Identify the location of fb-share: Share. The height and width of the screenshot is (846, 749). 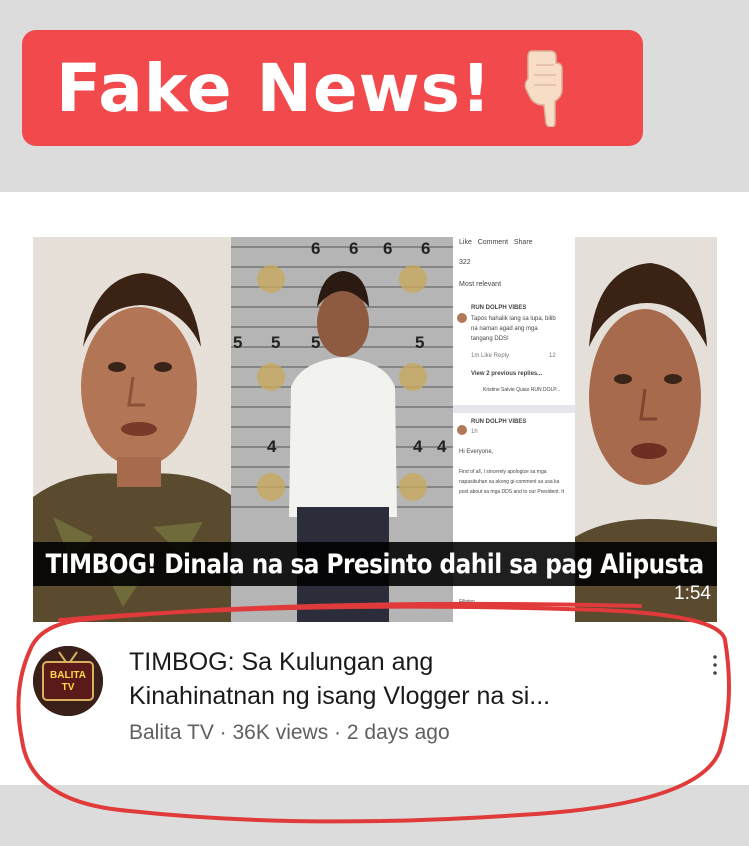
(523, 242).